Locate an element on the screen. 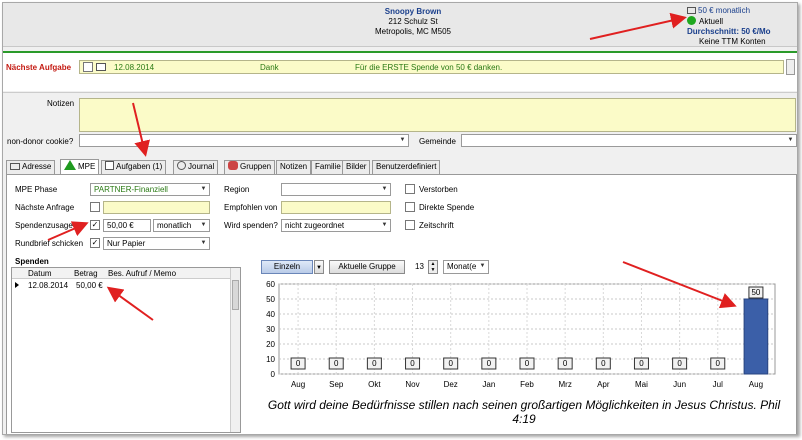 The height and width of the screenshot is (440, 802). pledge-amount-field: 50,00 € is located at coordinates (127, 225).